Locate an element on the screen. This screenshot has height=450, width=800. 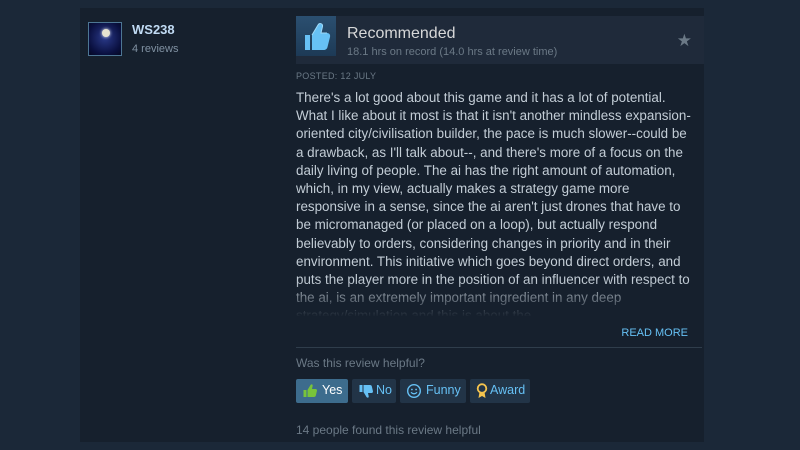
yes-label: Yes is located at coordinates (332, 390).